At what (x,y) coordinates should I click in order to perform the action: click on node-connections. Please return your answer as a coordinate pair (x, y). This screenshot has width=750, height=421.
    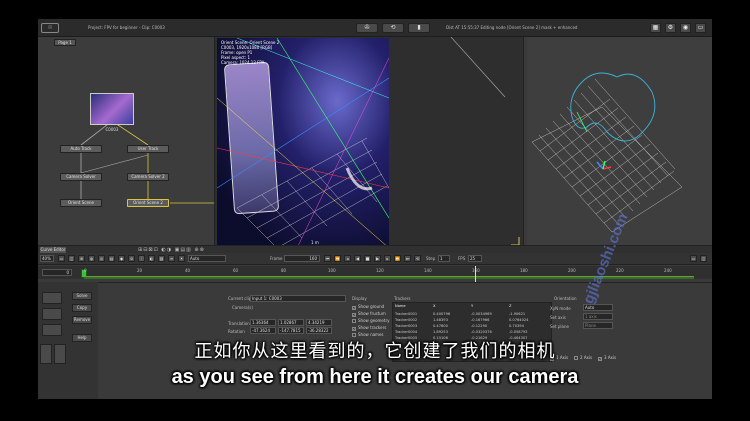
    Looking at the image, I should click on (147, 162).